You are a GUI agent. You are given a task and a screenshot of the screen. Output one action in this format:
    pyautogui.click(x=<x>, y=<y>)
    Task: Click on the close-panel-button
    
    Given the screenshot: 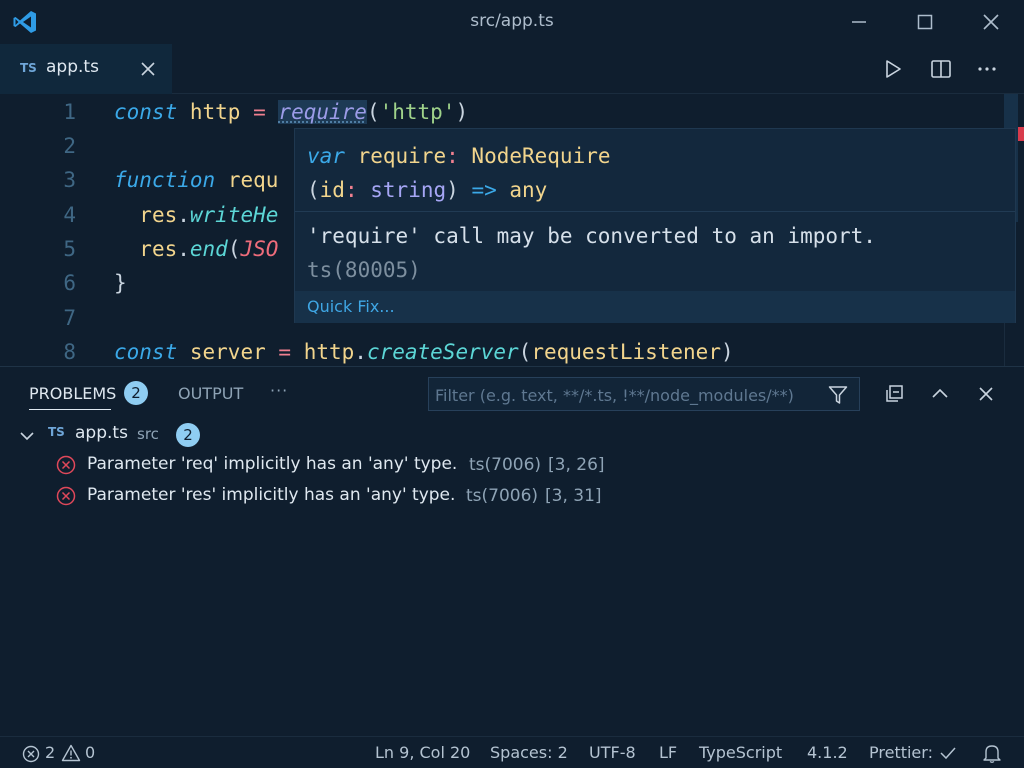 What is the action you would take?
    pyautogui.click(x=986, y=394)
    